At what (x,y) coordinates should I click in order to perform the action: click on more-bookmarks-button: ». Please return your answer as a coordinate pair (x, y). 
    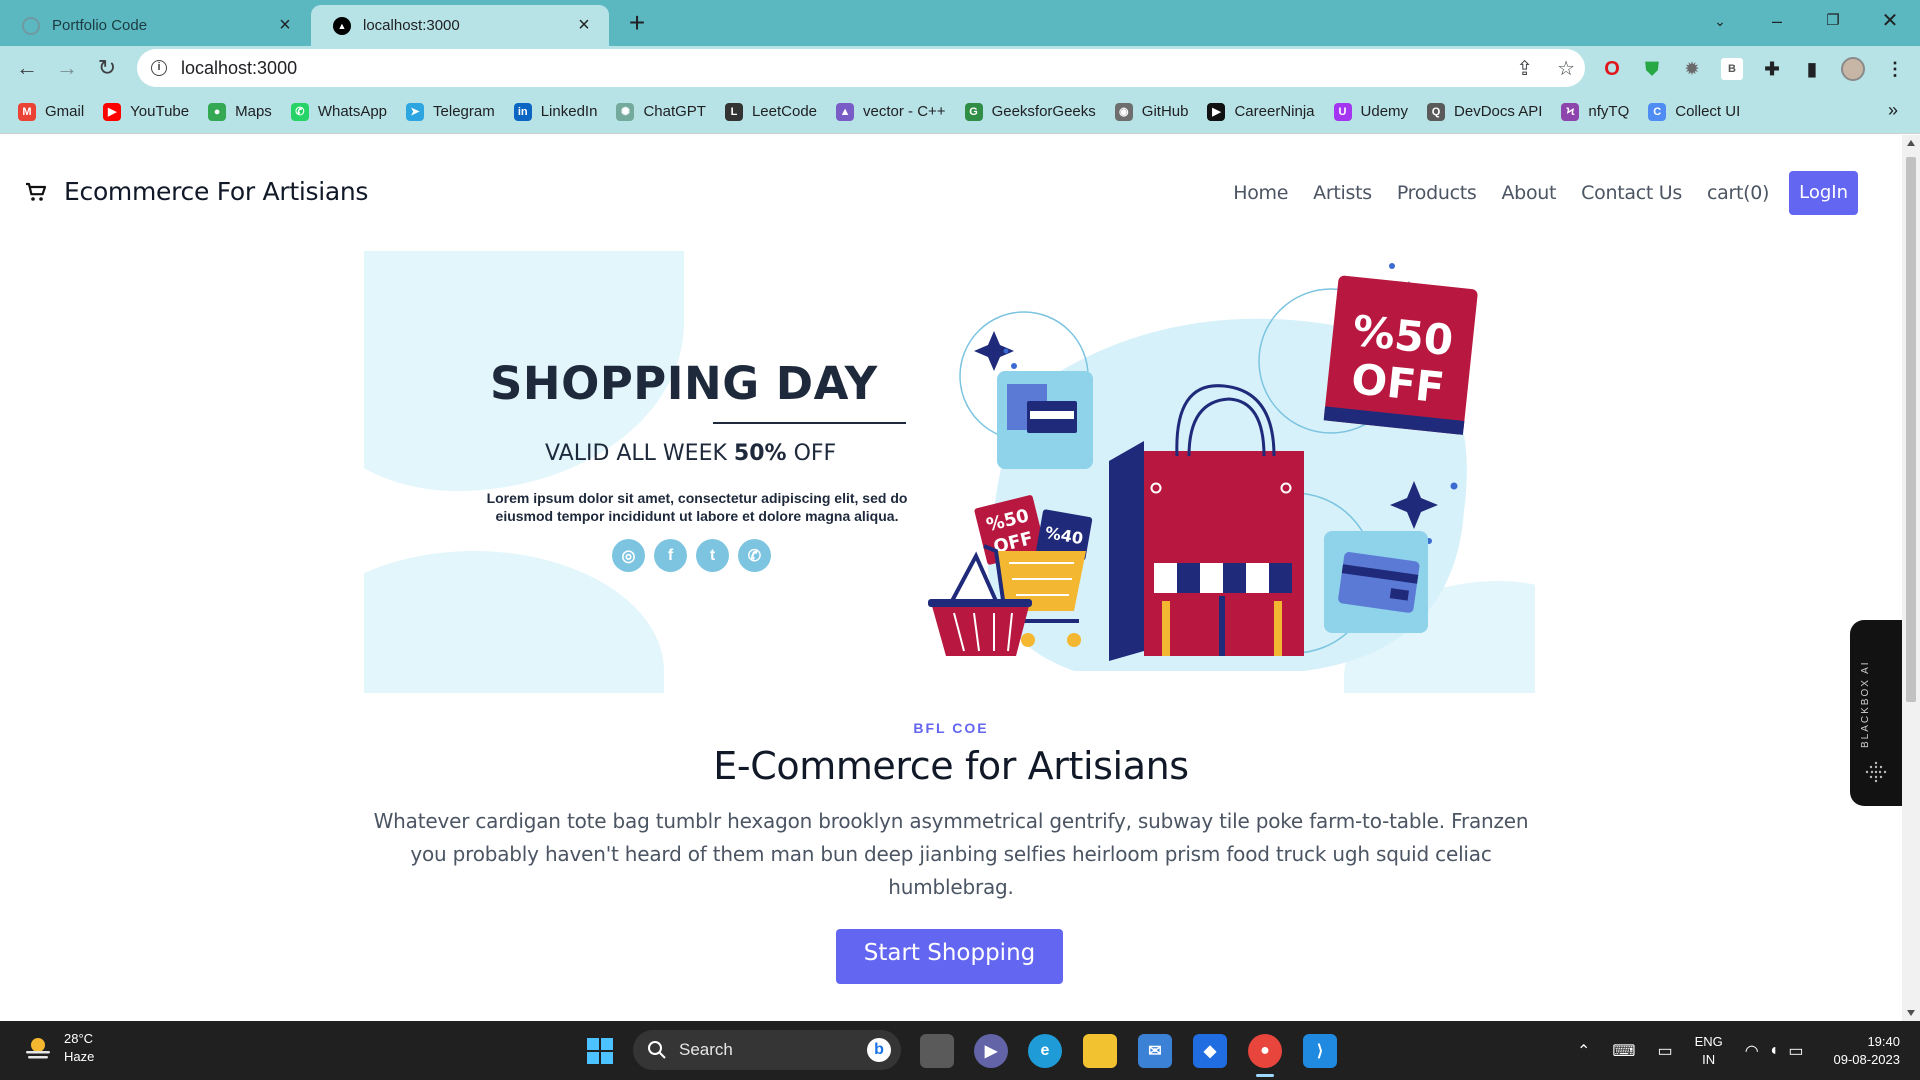
    Looking at the image, I should click on (1893, 110).